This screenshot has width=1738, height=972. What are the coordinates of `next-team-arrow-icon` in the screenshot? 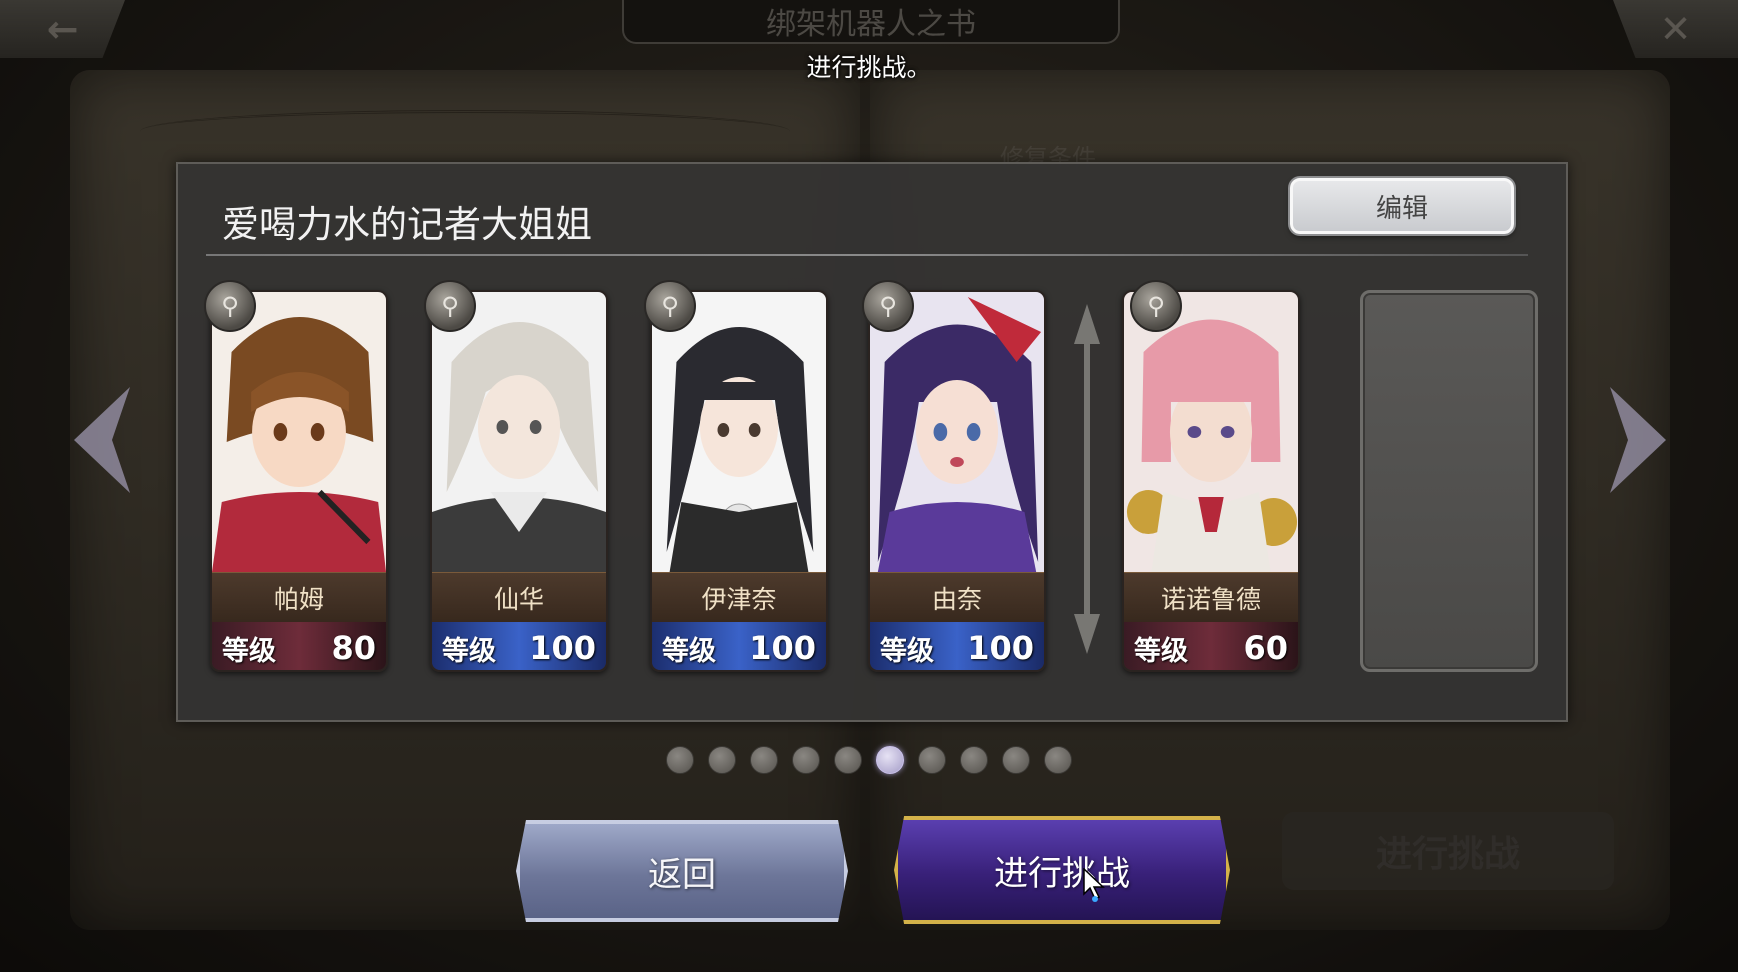 It's located at (1638, 440).